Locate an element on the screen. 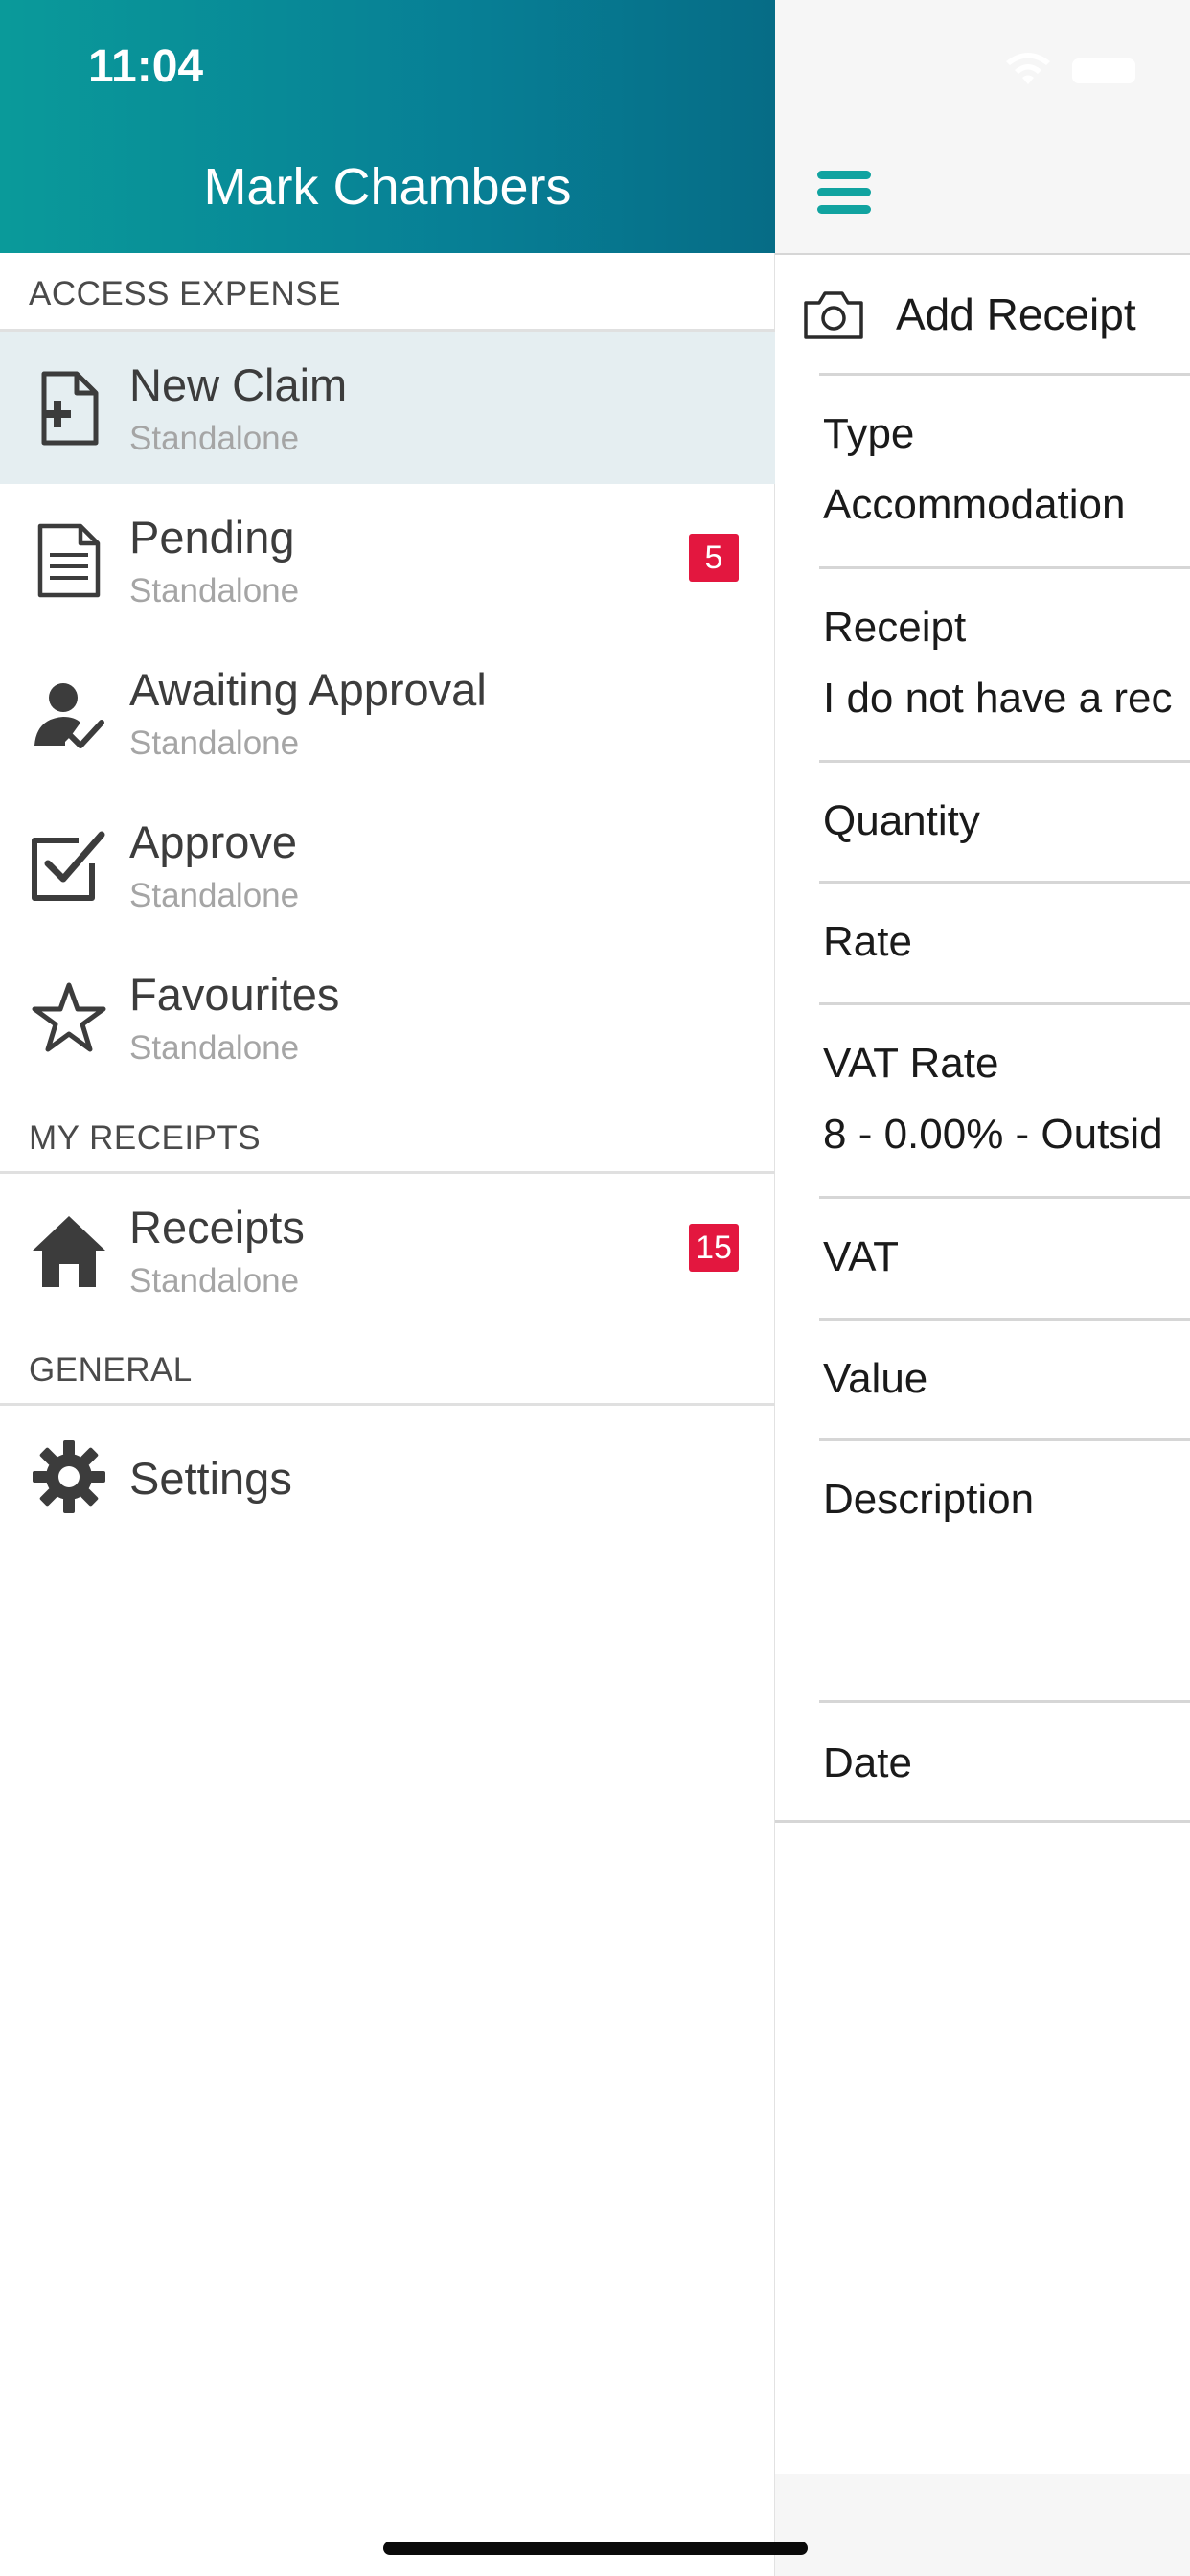 This screenshot has width=1190, height=2576. star-icon is located at coordinates (69, 1017).